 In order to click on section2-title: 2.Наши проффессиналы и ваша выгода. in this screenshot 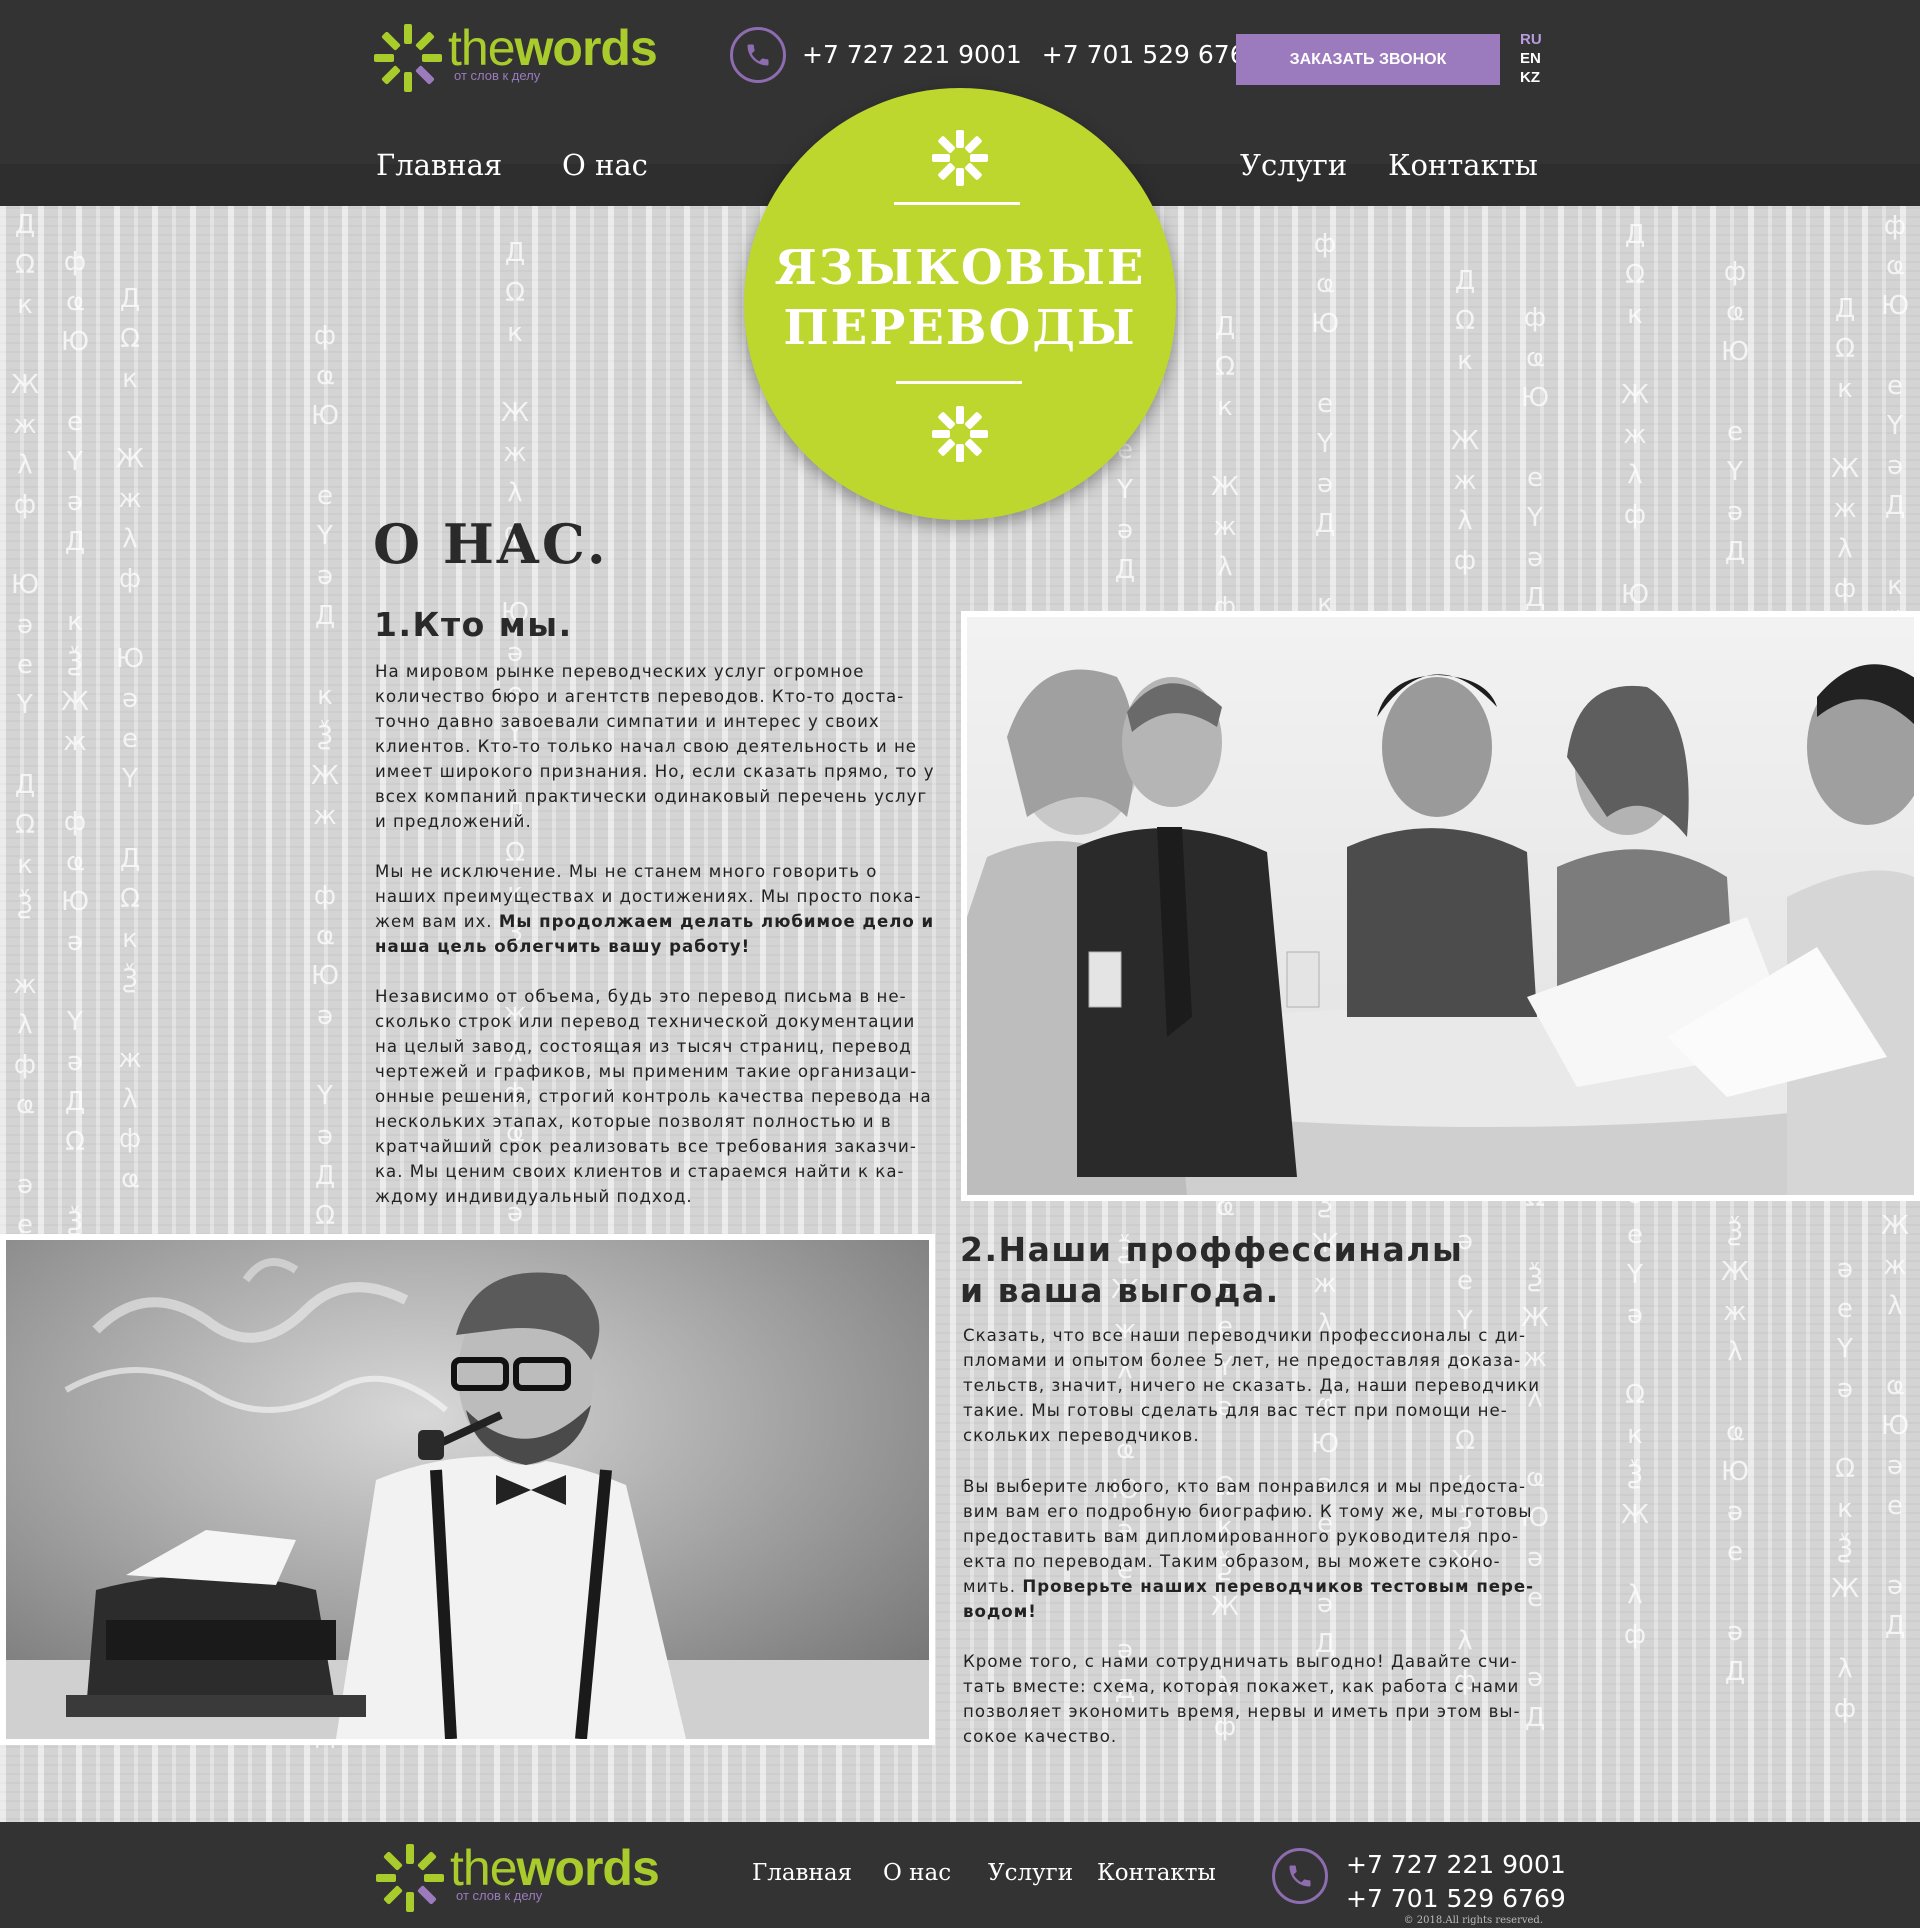, I will do `click(1211, 1270)`.